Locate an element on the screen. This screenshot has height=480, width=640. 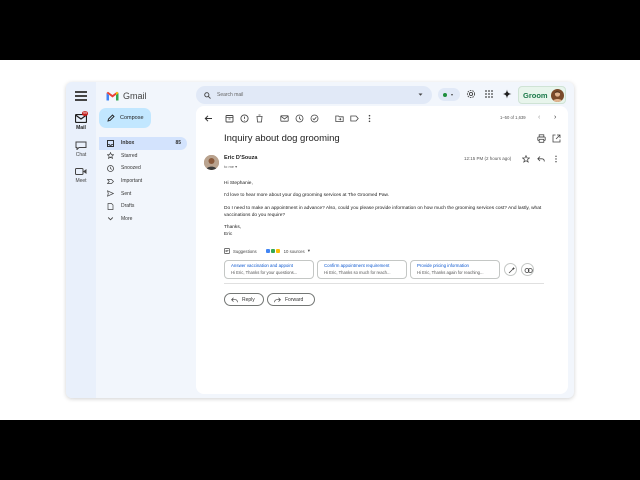
pagination-text: 1–50 of 1,639 is located at coordinates (513, 117).